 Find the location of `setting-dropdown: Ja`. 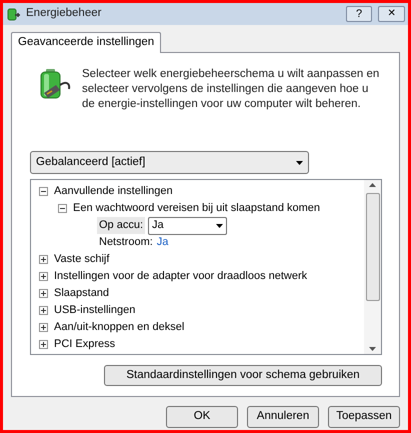

setting-dropdown: Ja is located at coordinates (188, 225).